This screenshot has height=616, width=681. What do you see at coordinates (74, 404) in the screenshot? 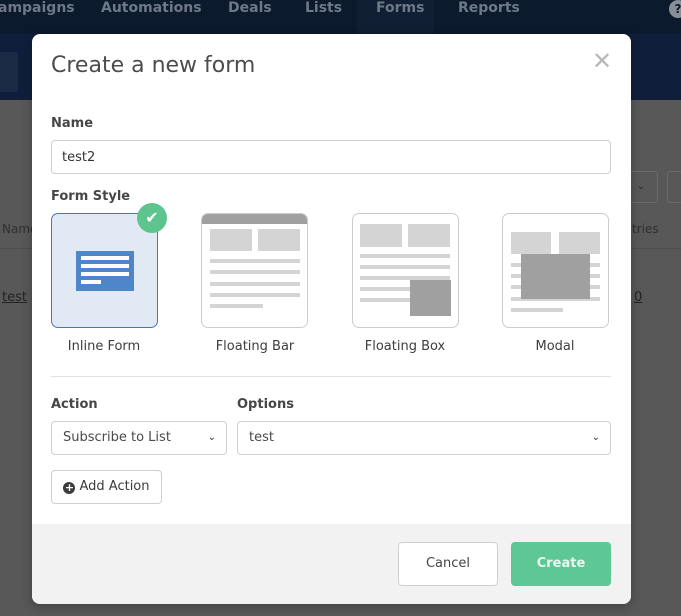
I see `action-label: Action` at bounding box center [74, 404].